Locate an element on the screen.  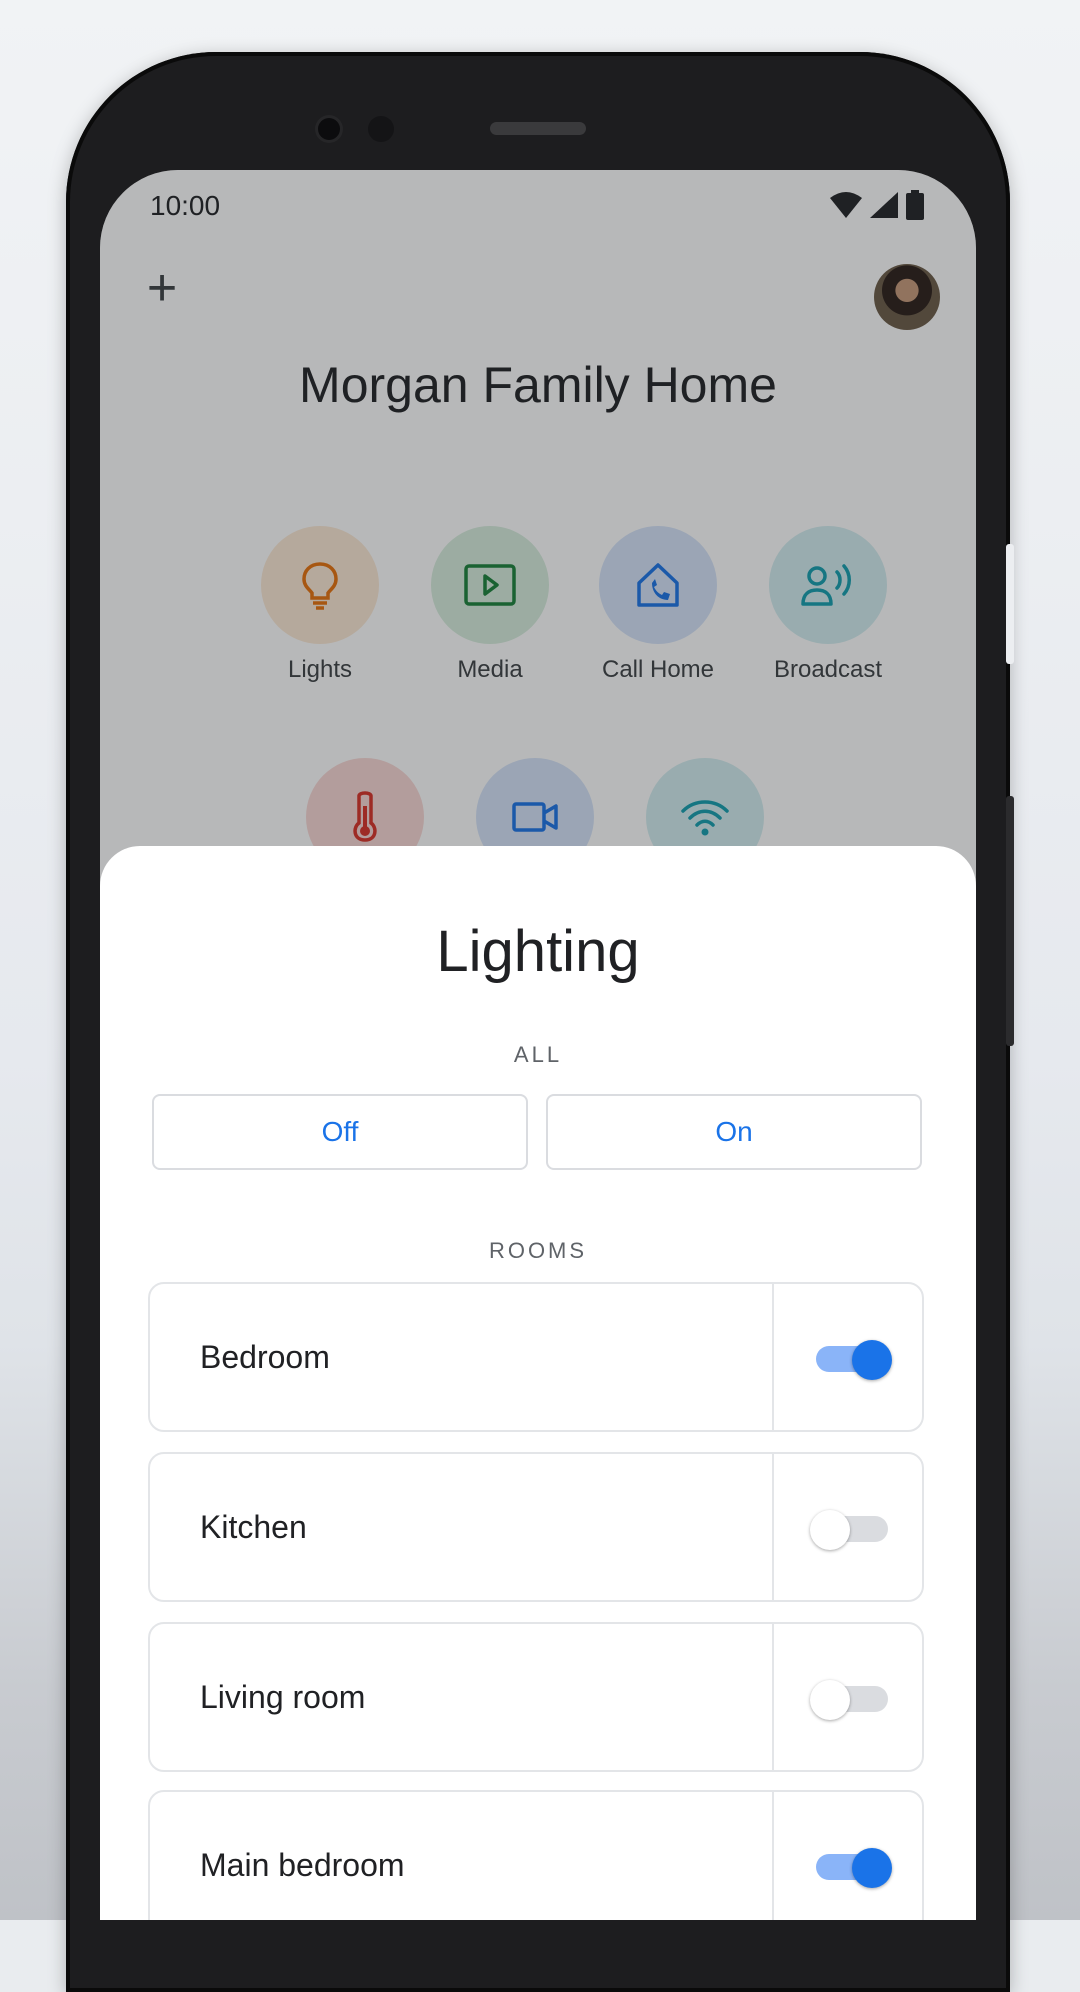
phone-side-highlight is located at coordinates (1010, 604).